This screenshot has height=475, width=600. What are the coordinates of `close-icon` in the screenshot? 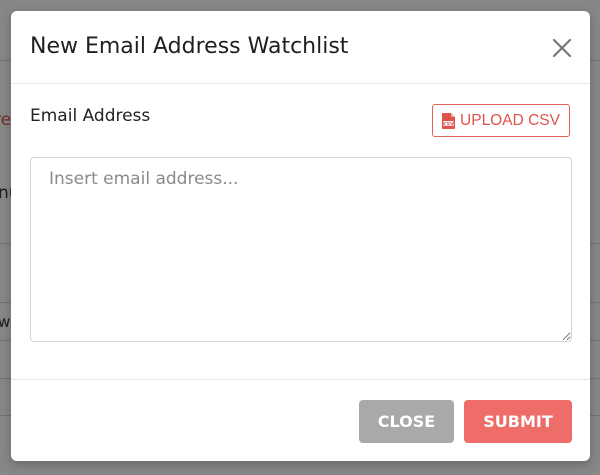 It's located at (562, 48).